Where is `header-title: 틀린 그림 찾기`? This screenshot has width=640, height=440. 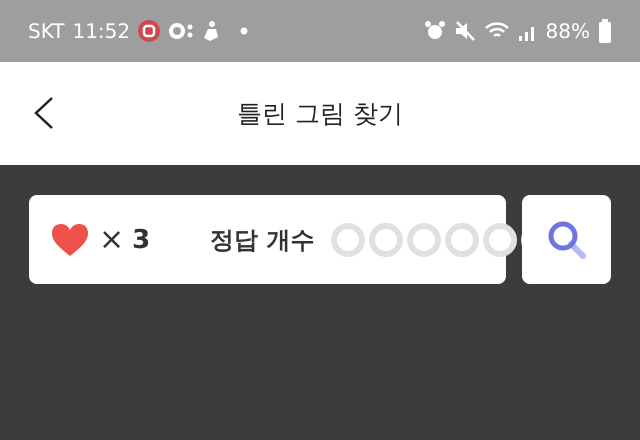 header-title: 틀린 그림 찾기 is located at coordinates (320, 114).